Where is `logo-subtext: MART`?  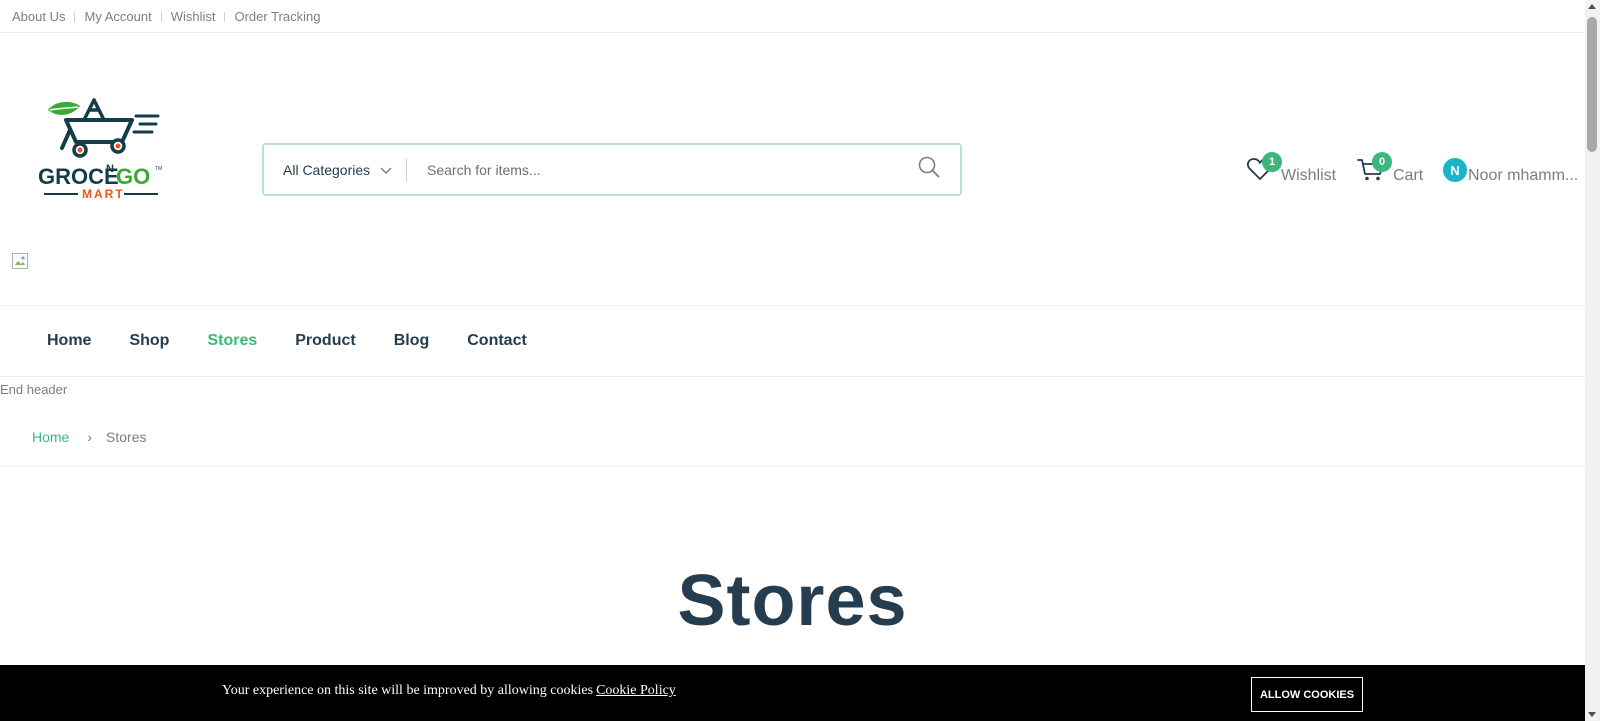
logo-subtext: MART is located at coordinates (103, 193).